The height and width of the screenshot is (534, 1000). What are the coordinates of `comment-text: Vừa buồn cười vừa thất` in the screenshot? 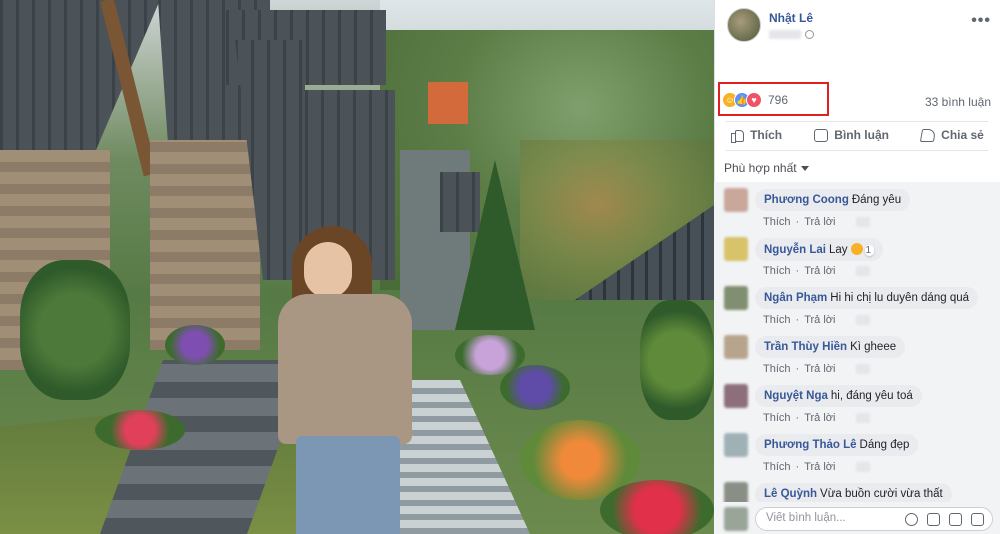 It's located at (881, 494).